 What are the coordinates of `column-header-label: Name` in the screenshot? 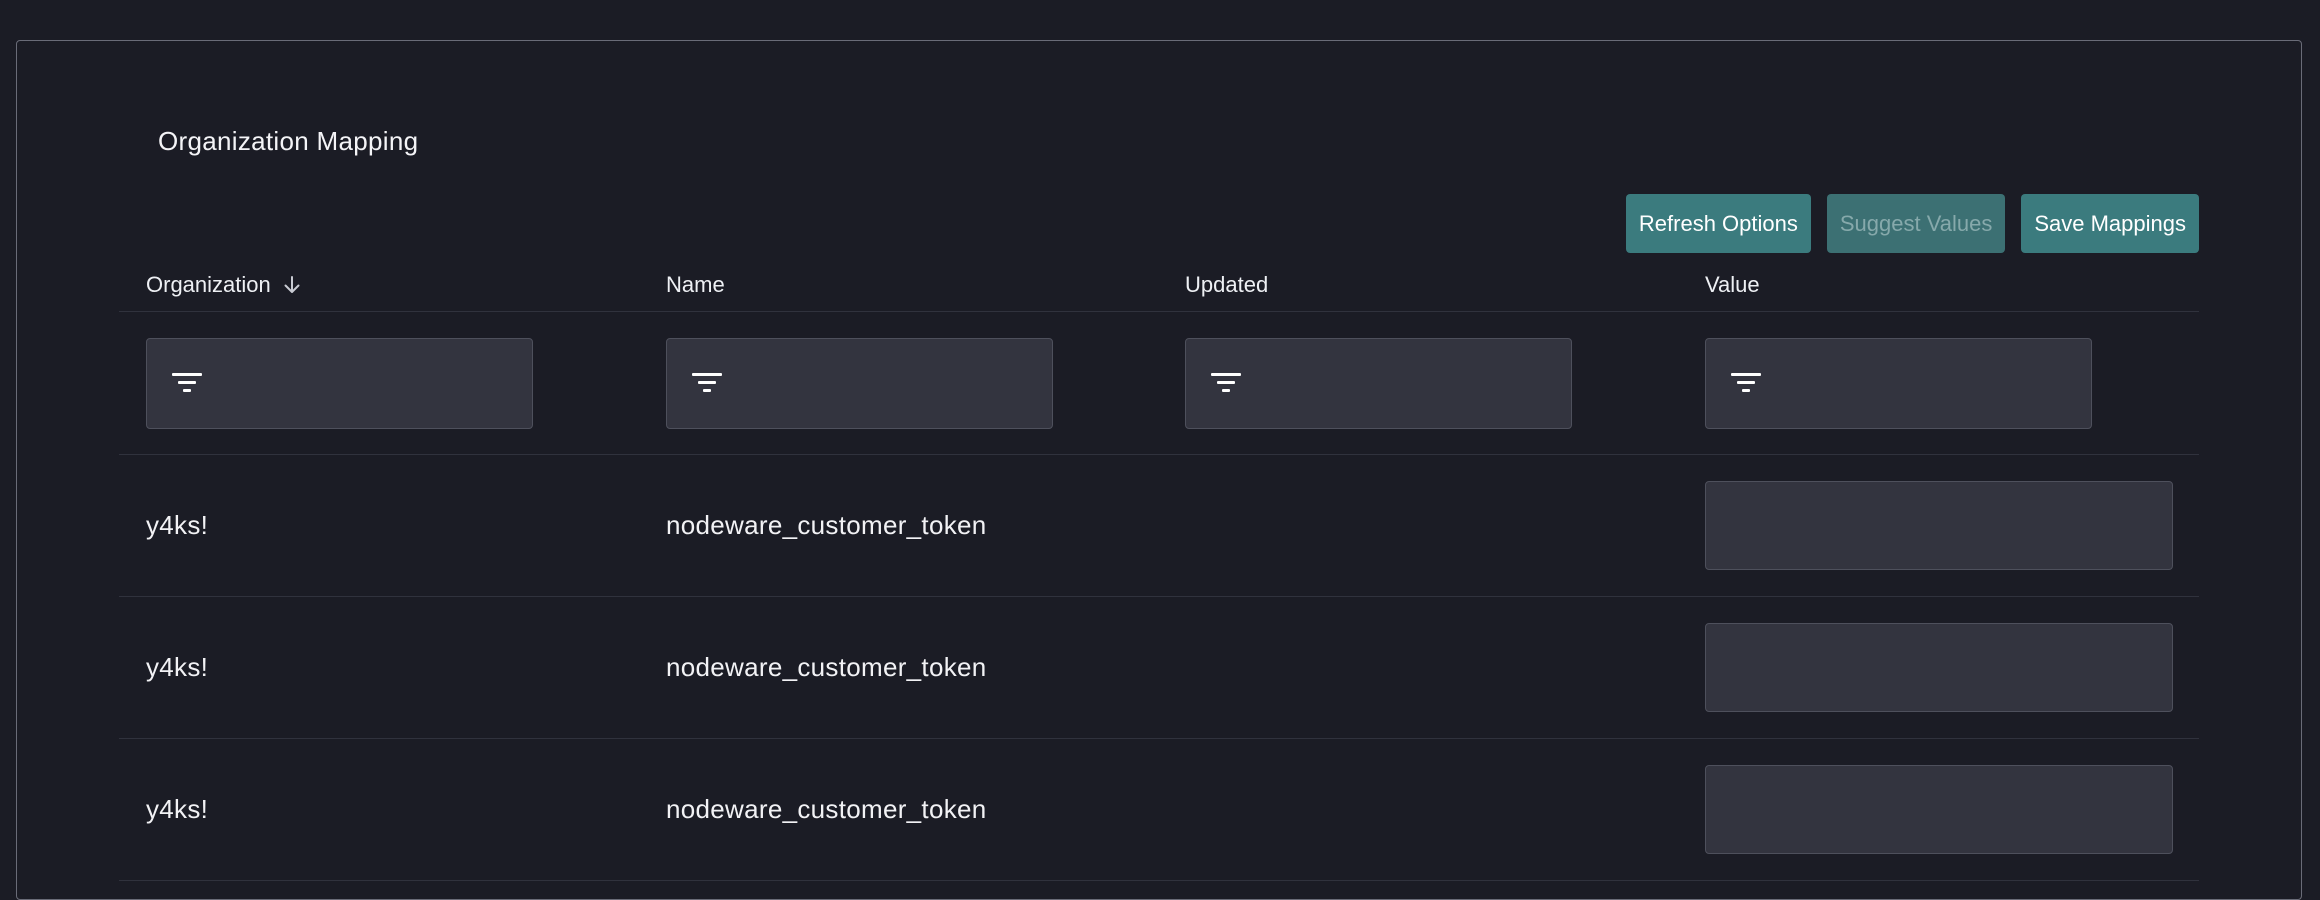 It's located at (695, 284).